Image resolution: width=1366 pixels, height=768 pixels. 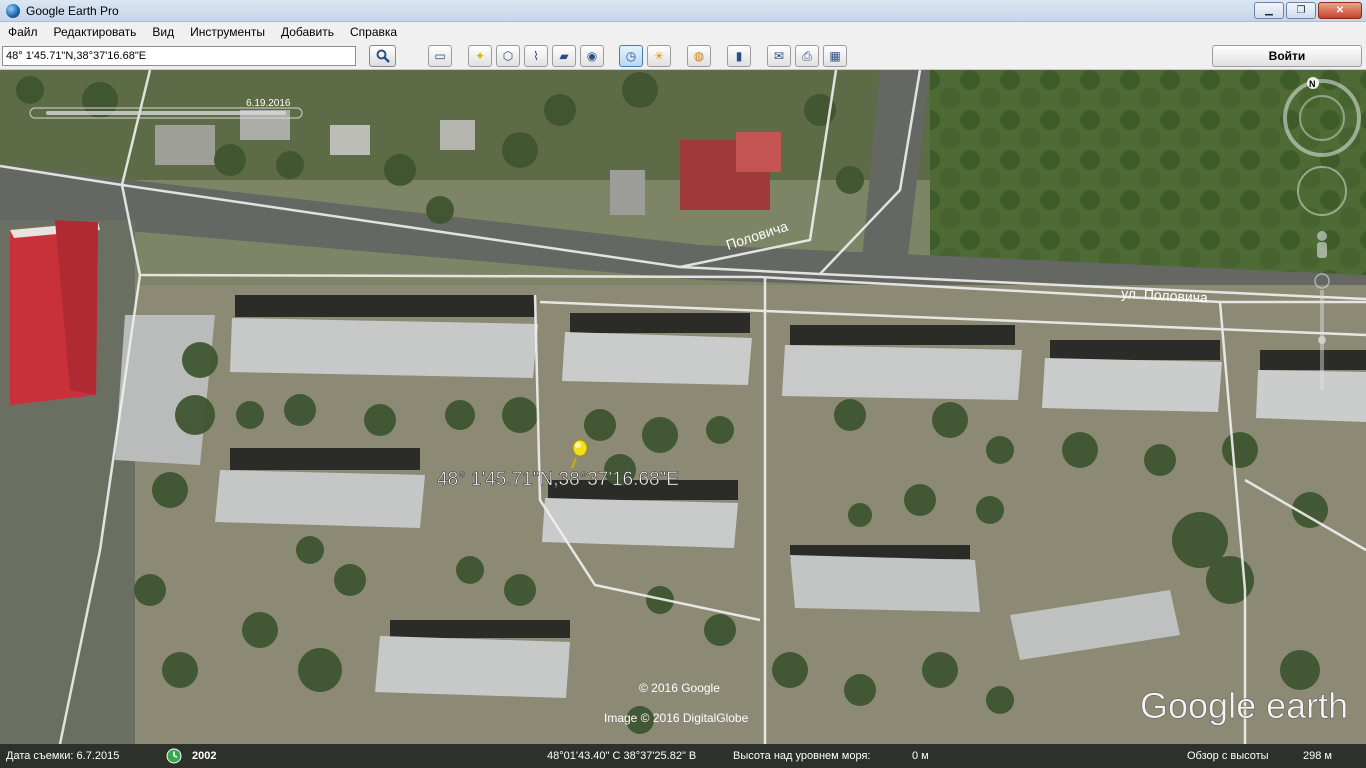 I want to click on overlay-icon: ▰, so click(x=564, y=56).